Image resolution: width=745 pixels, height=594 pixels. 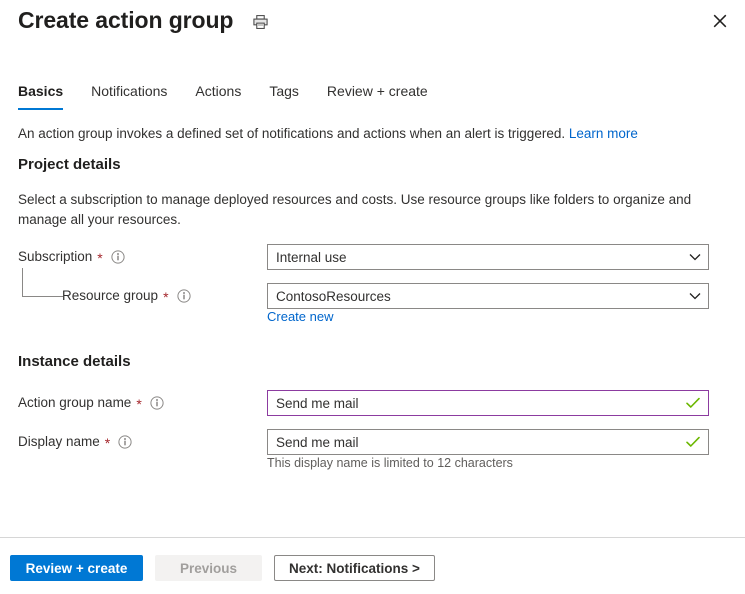 I want to click on resource-group-row: Resource group *, so click(x=372, y=296).